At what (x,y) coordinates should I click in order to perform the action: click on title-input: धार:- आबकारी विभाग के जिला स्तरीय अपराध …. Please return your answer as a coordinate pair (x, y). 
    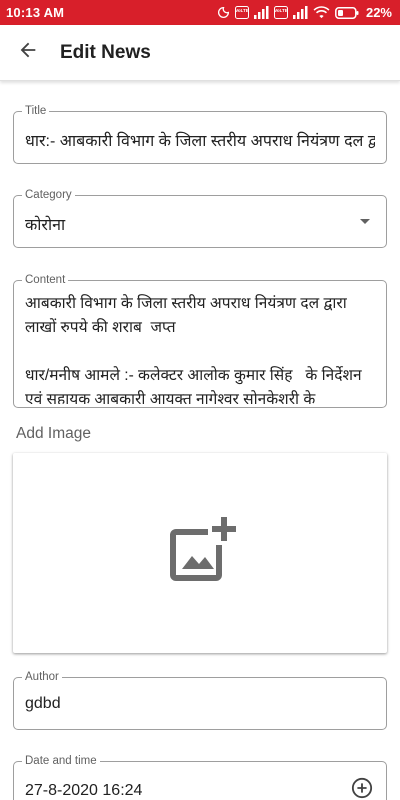
    Looking at the image, I should click on (200, 140).